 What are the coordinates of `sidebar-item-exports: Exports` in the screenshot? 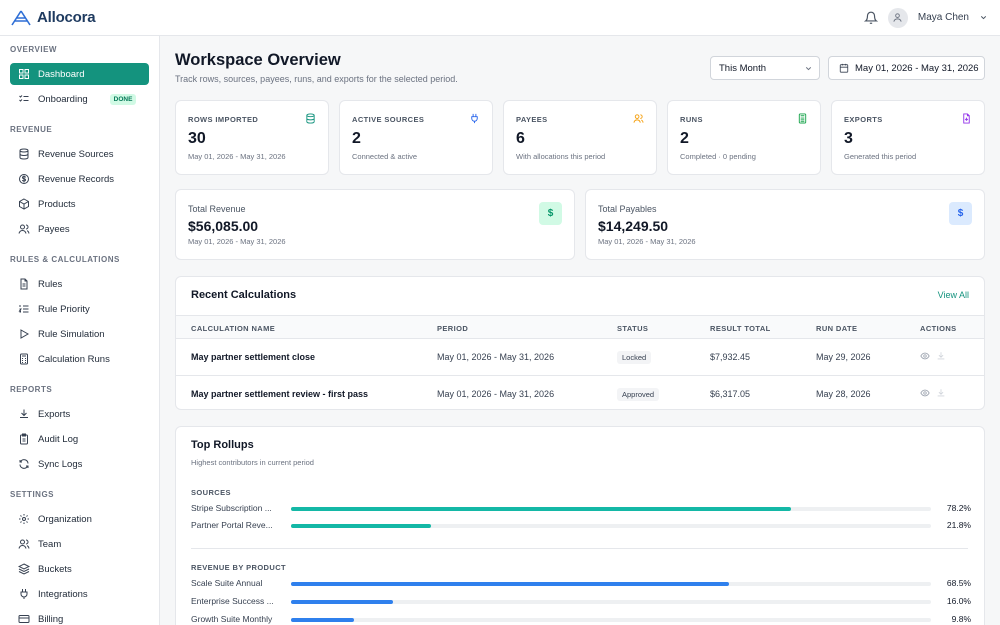 It's located at (79, 414).